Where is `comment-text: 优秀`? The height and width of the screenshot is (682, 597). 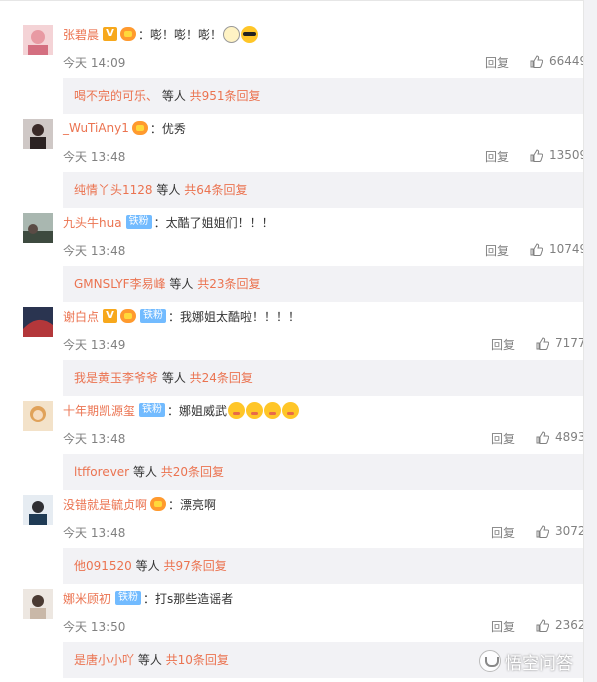
comment-text: 优秀 is located at coordinates (173, 128).